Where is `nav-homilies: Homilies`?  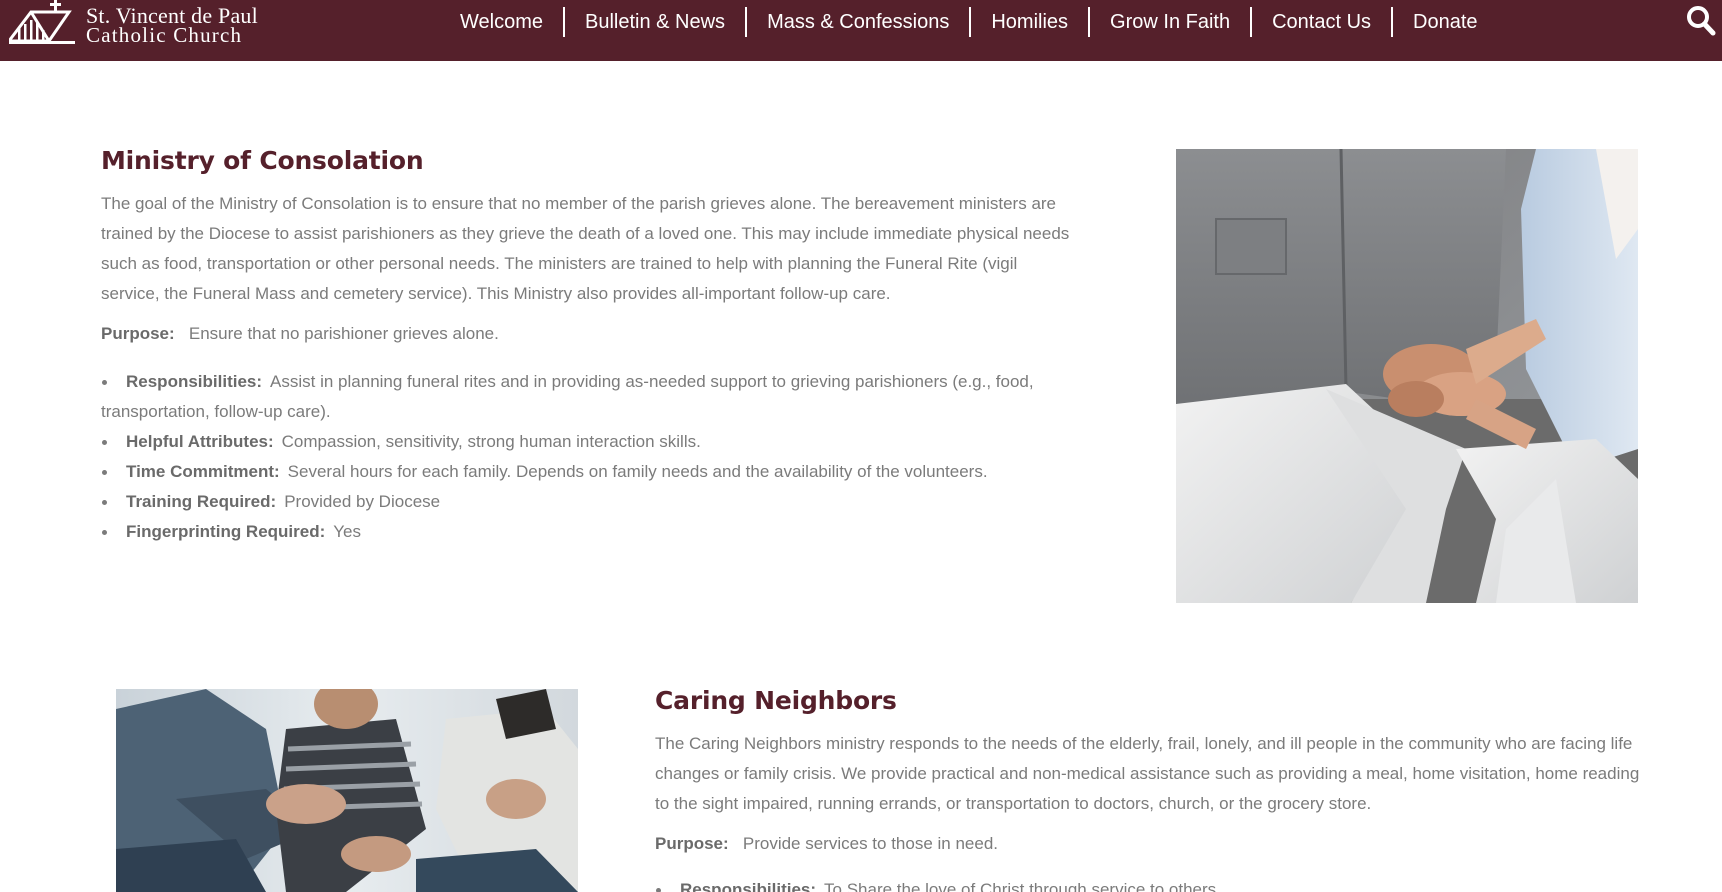
nav-homilies: Homilies is located at coordinates (1028, 21).